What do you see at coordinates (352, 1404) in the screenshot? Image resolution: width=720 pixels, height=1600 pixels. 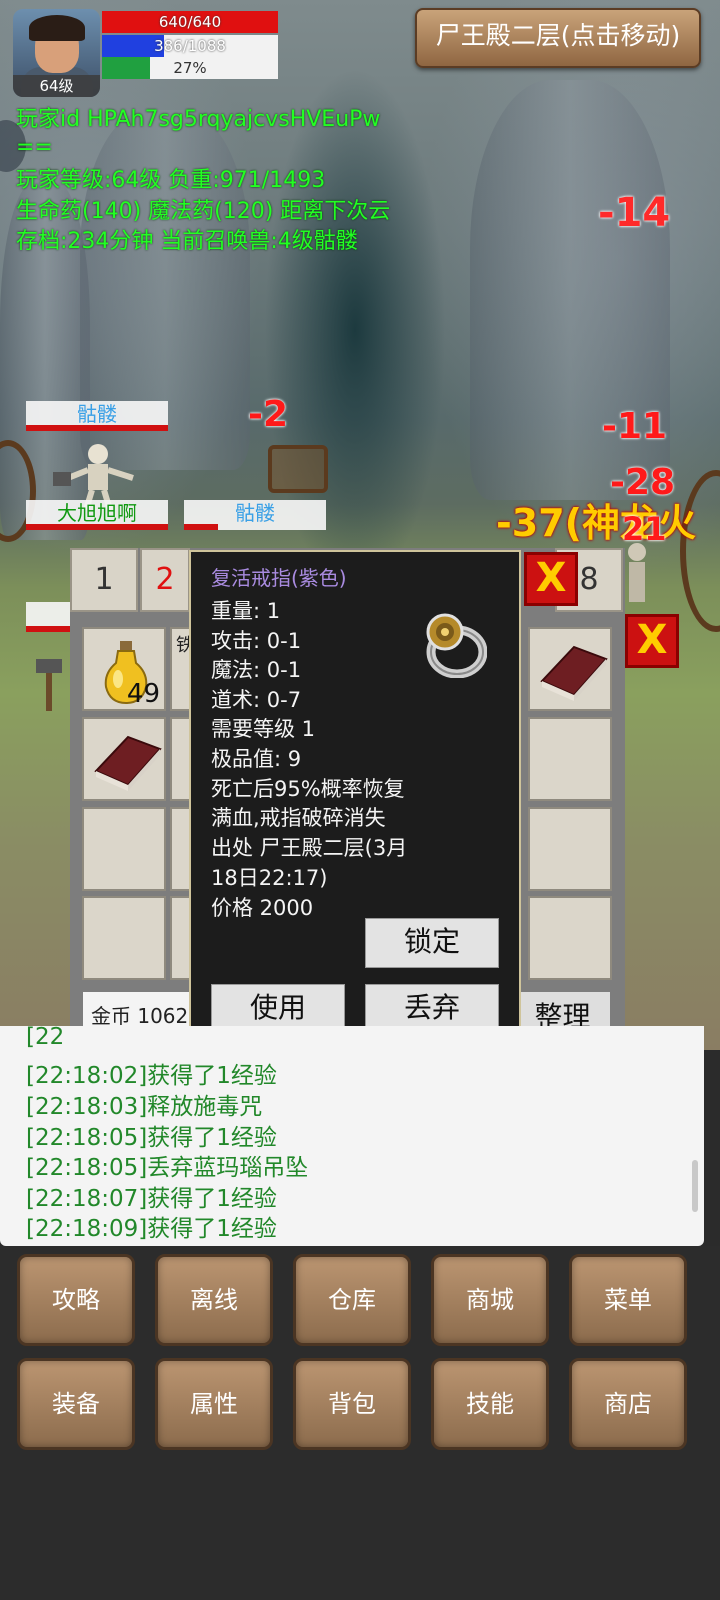 I see `backpack-button: 背包` at bounding box center [352, 1404].